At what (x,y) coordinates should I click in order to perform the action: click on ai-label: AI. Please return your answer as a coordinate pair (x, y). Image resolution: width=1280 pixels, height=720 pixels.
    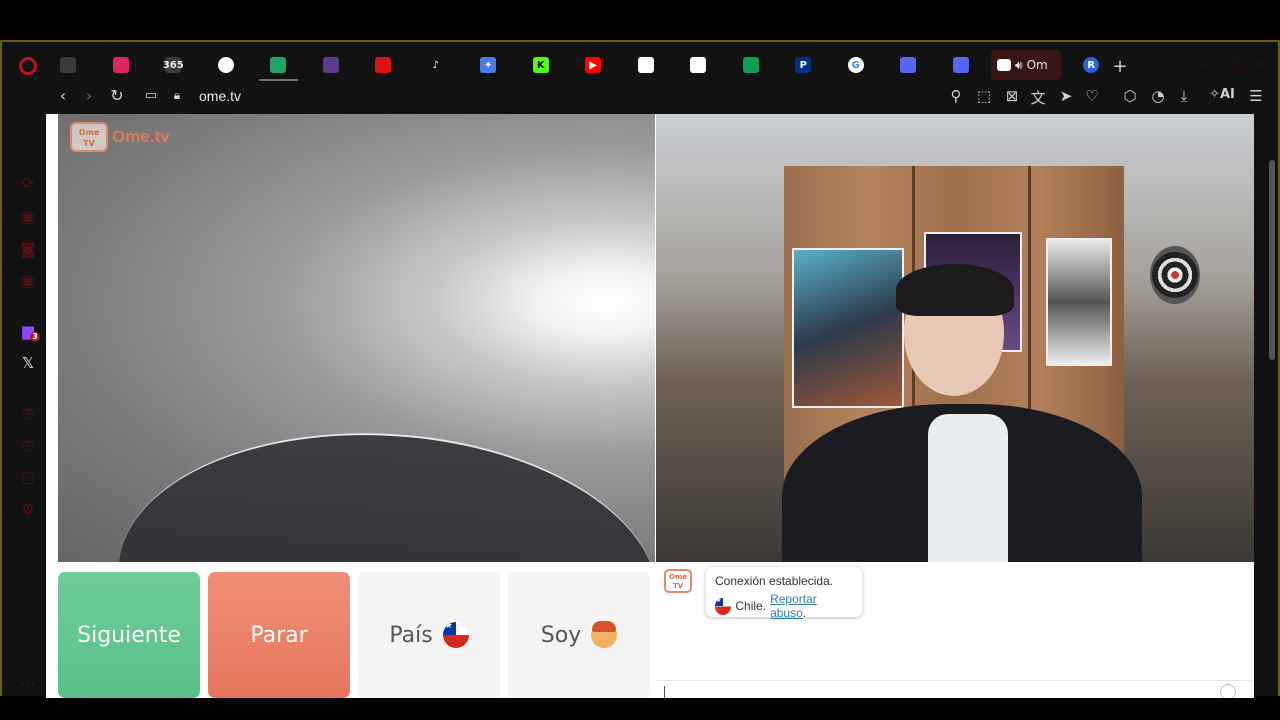
    Looking at the image, I should click on (1227, 94).